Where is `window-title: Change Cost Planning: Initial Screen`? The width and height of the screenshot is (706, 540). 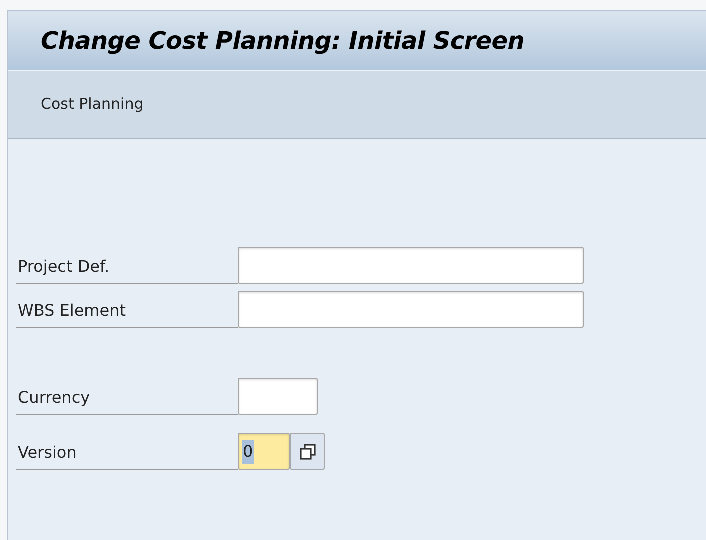
window-title: Change Cost Planning: Initial Screen is located at coordinates (283, 41).